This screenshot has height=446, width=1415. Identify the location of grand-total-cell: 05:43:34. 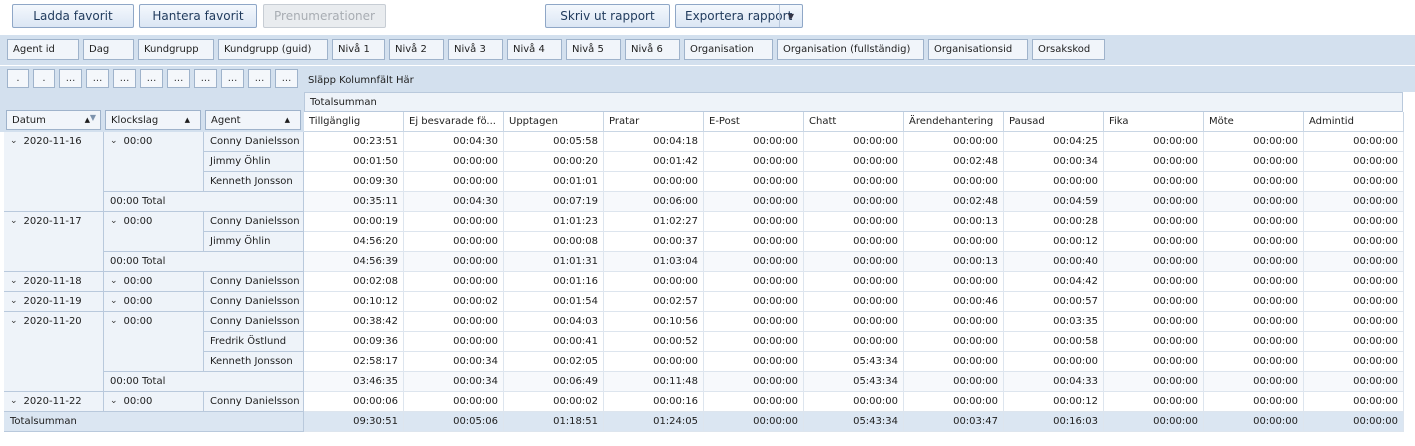
(854, 422).